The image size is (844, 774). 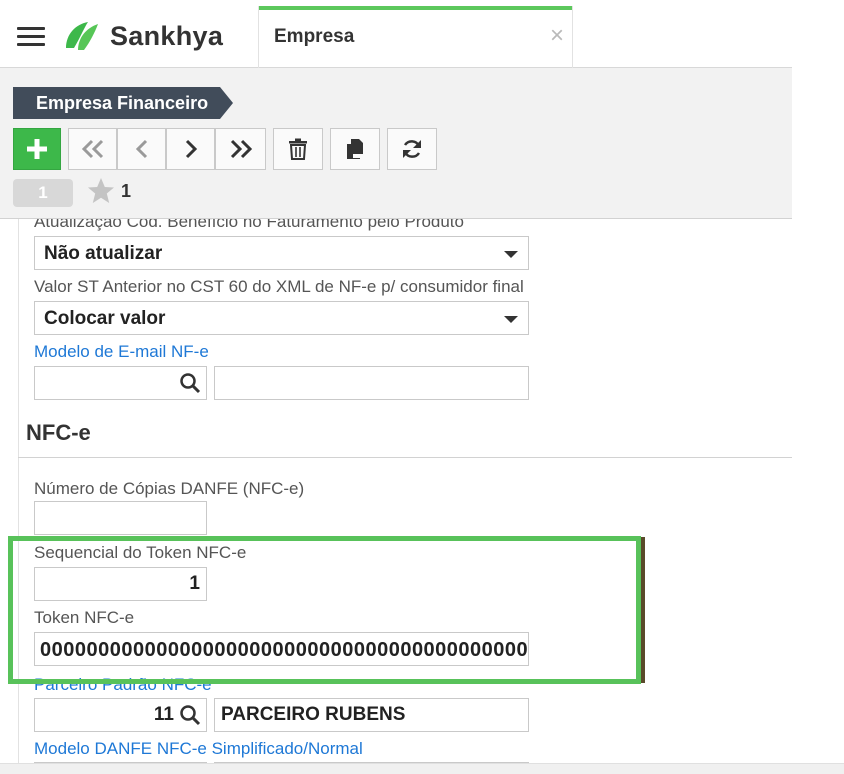 I want to click on field-parceiro-label: Parceiro Padrão NFC-e, so click(x=123, y=685).